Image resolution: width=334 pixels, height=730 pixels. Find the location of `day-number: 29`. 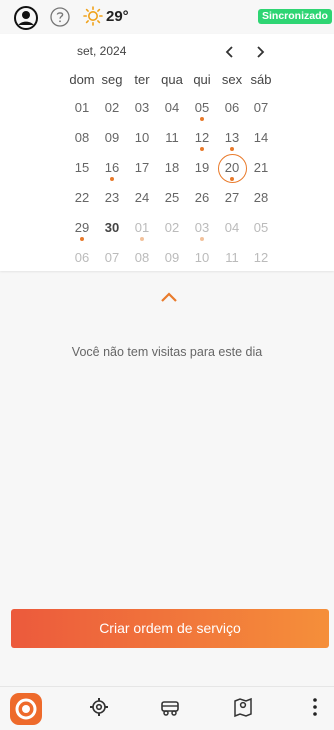

day-number: 29 is located at coordinates (82, 227).